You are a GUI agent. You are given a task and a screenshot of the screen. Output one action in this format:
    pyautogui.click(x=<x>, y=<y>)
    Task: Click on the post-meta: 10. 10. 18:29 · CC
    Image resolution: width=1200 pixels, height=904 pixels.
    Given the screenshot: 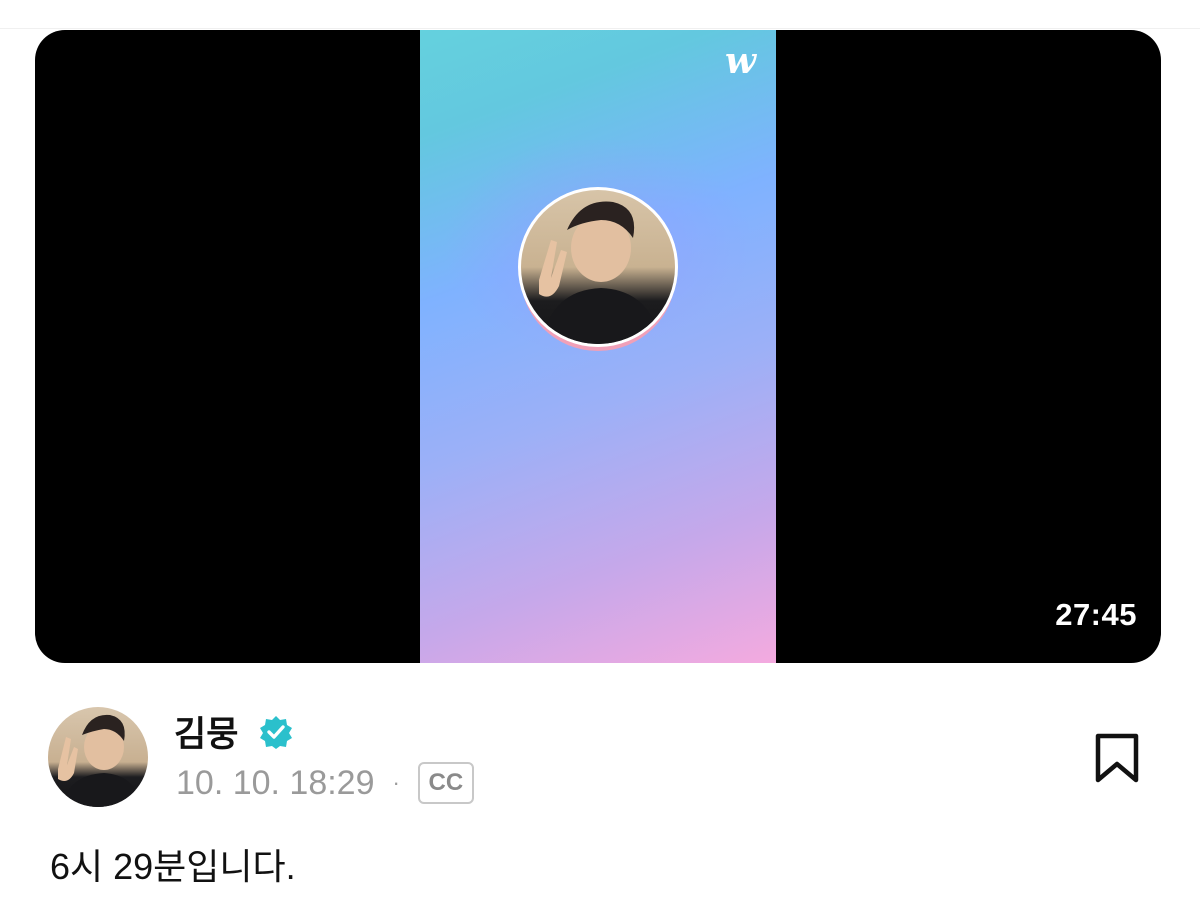 What is the action you would take?
    pyautogui.click(x=325, y=783)
    